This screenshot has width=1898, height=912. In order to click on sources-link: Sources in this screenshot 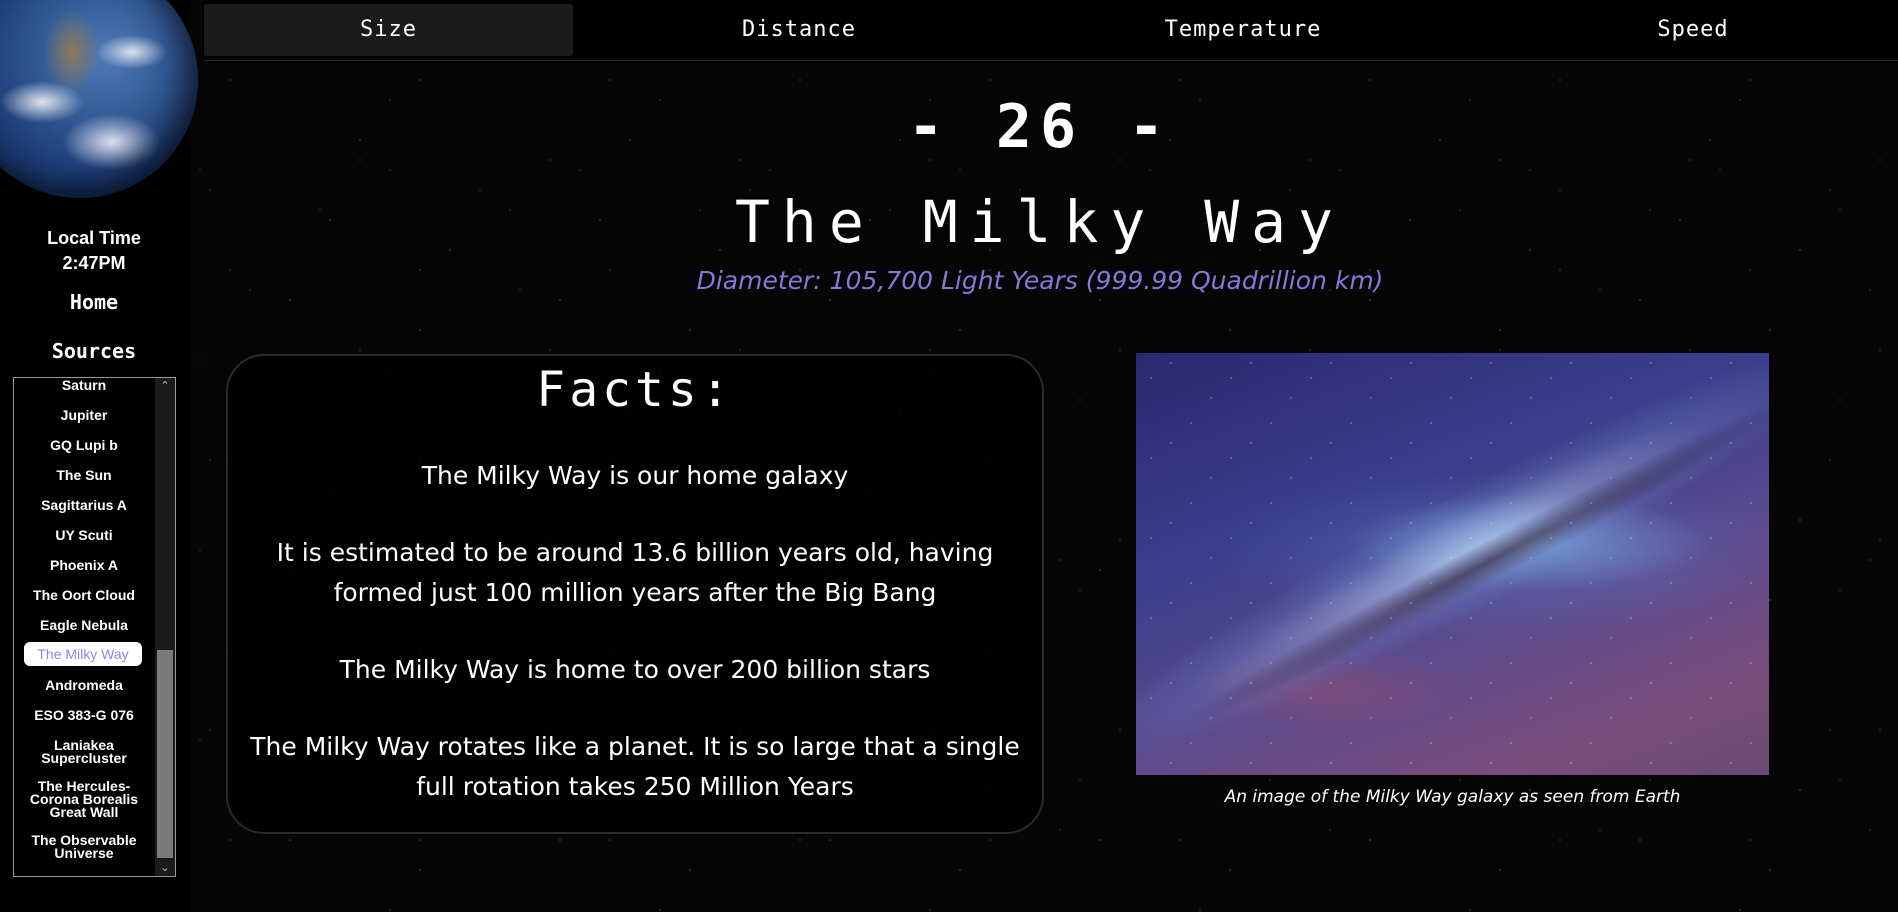, I will do `click(94, 351)`.